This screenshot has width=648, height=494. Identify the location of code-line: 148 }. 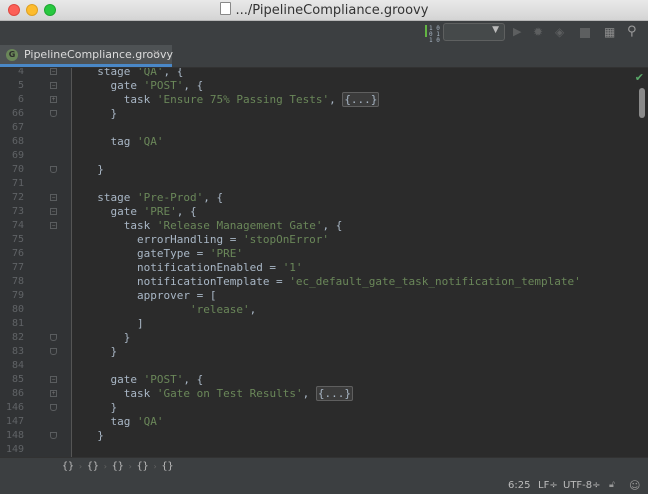
(324, 436).